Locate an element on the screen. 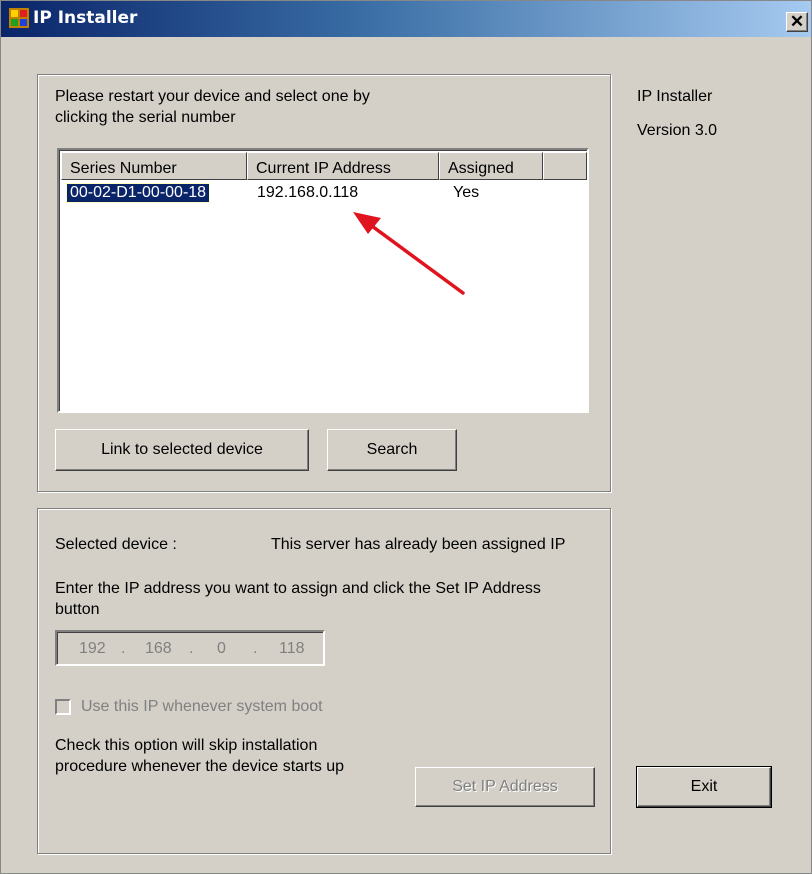 The width and height of the screenshot is (812, 874). close-button: ✕ is located at coordinates (797, 22).